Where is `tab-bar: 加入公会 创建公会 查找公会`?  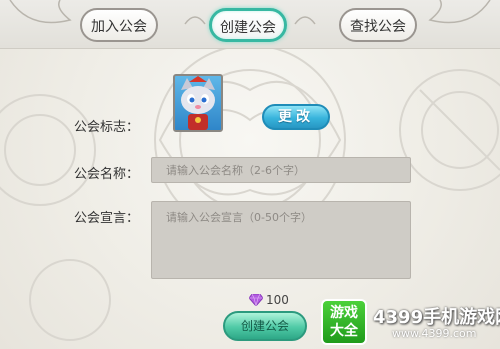
tab-bar: 加入公会 创建公会 查找公会 is located at coordinates (250, 24).